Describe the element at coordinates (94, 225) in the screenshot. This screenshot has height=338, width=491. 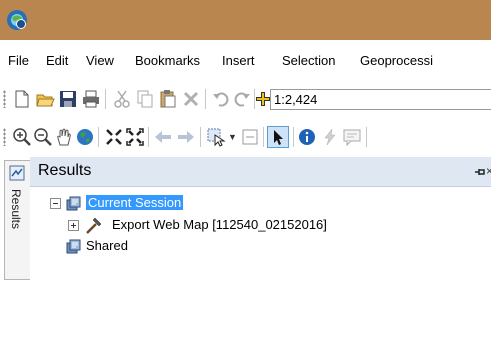
I see `hammer-tool-icon` at that location.